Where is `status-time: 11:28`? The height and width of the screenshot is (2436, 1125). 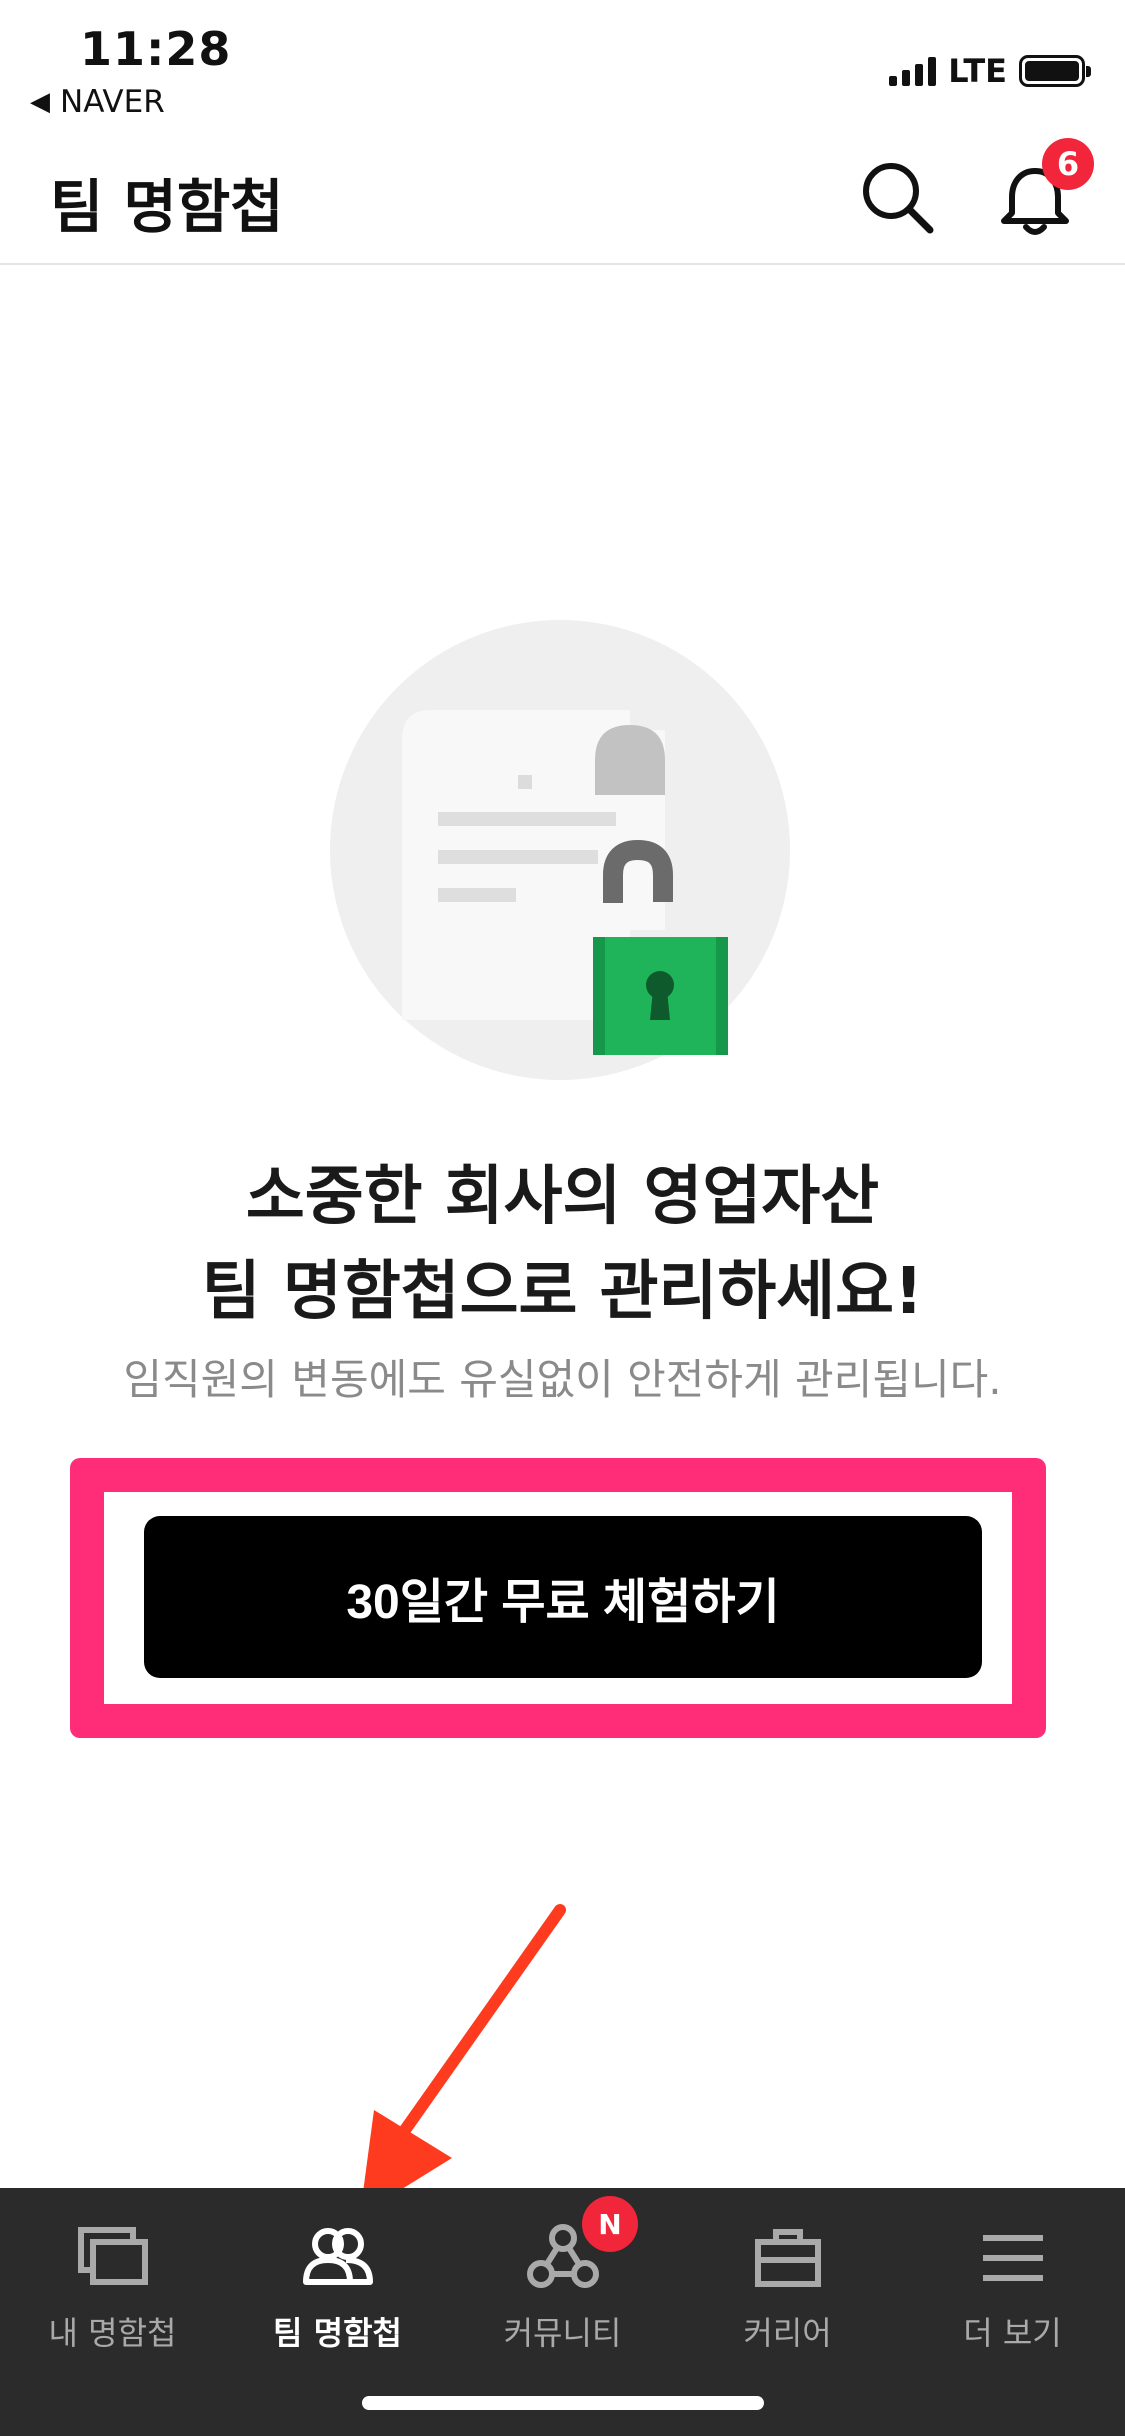
status-time: 11:28 is located at coordinates (156, 49).